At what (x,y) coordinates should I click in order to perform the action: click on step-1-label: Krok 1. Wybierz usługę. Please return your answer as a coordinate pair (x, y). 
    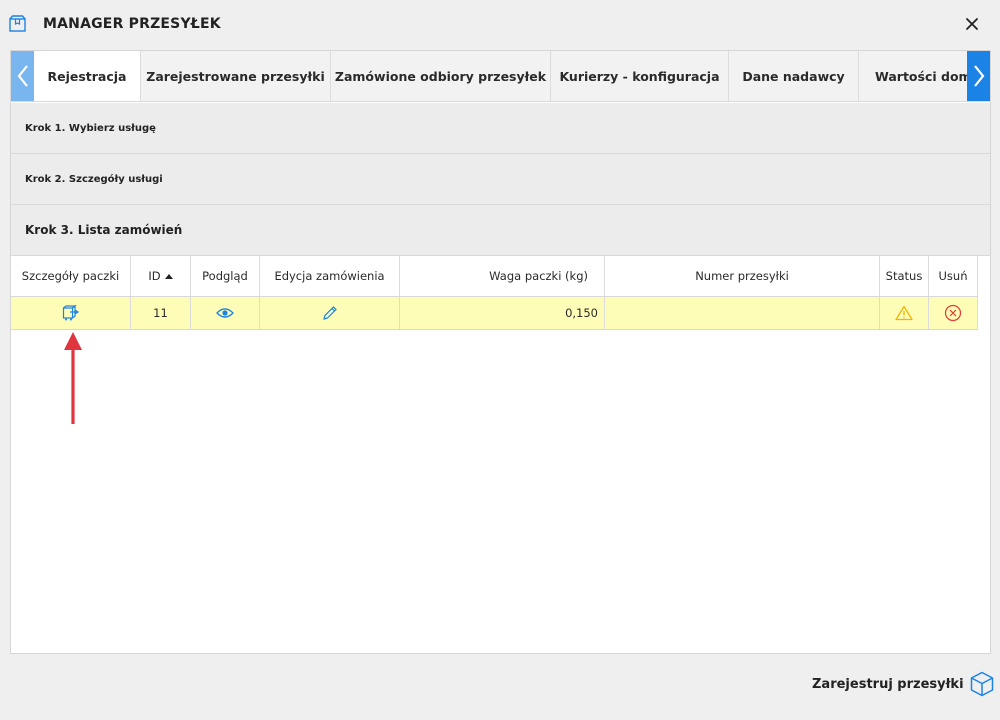
    Looking at the image, I should click on (90, 128).